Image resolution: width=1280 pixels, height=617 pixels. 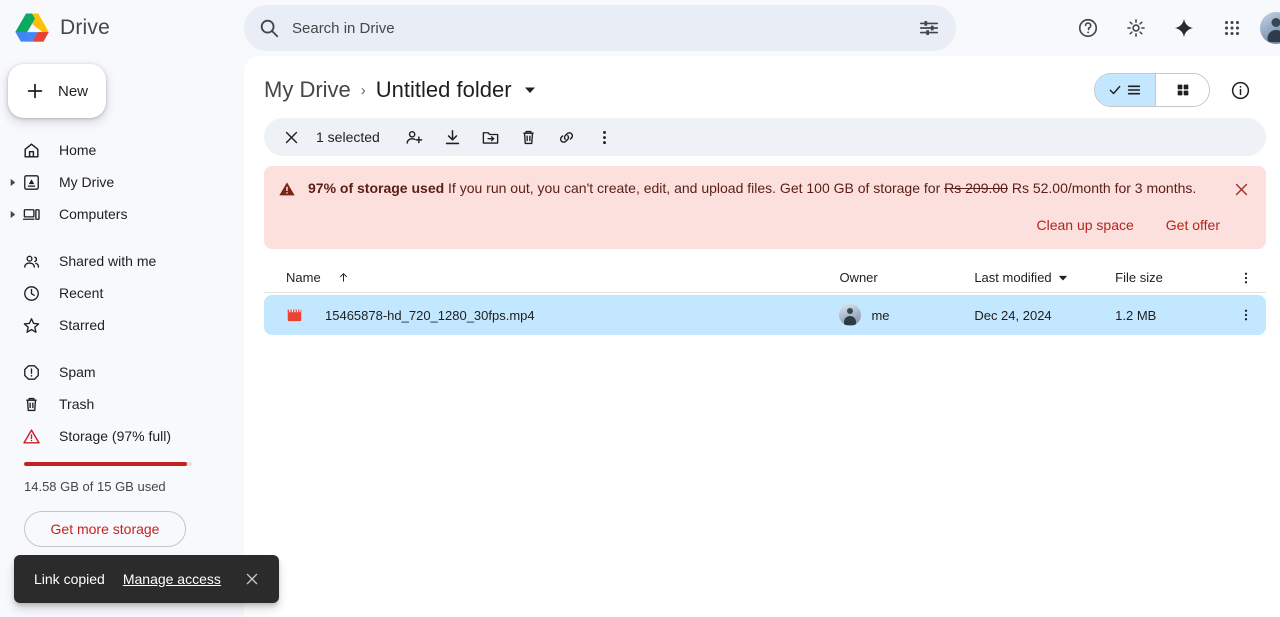 I want to click on sidebar-item-storage: Storage (97% full), so click(x=114, y=436).